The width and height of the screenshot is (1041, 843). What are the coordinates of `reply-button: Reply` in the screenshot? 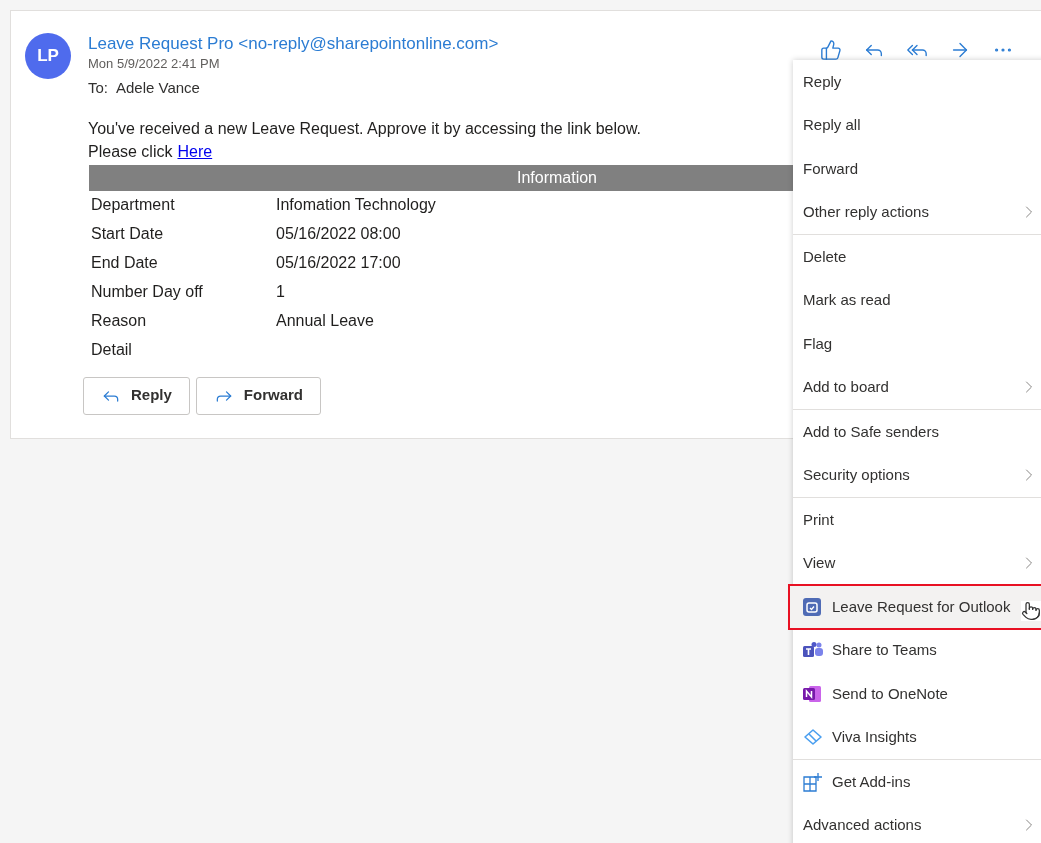 It's located at (136, 395).